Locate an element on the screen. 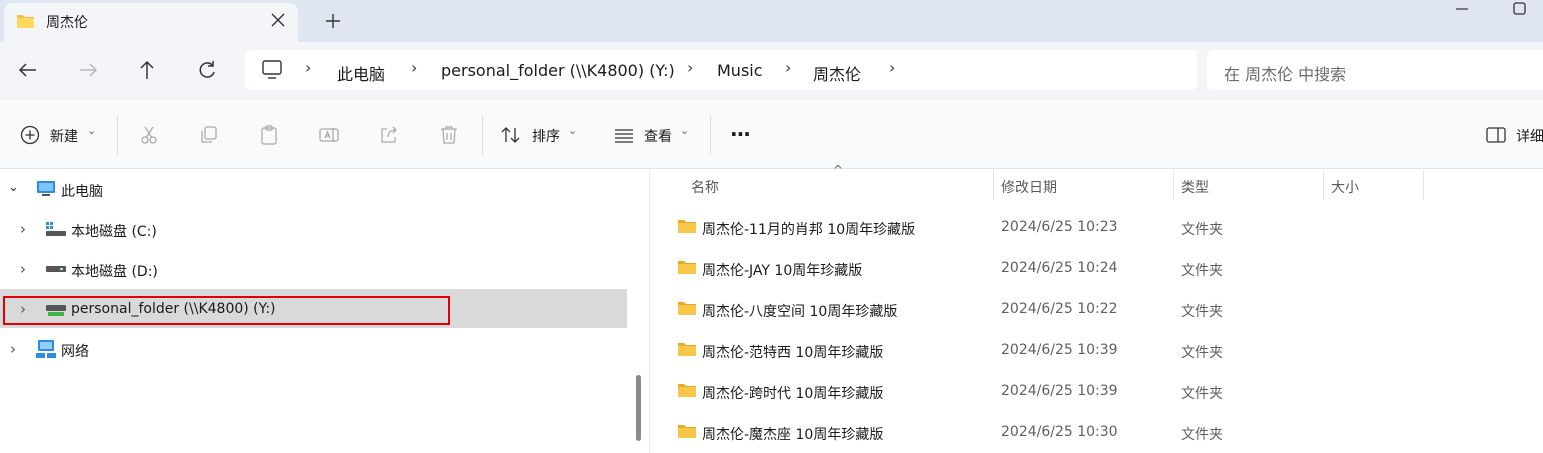 The height and width of the screenshot is (453, 1543). more-options-button: ··· is located at coordinates (740, 134).